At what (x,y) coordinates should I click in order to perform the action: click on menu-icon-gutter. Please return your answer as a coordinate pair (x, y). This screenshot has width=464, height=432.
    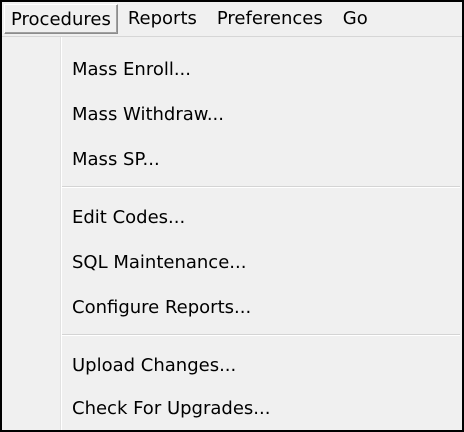
    Looking at the image, I should click on (31, 233).